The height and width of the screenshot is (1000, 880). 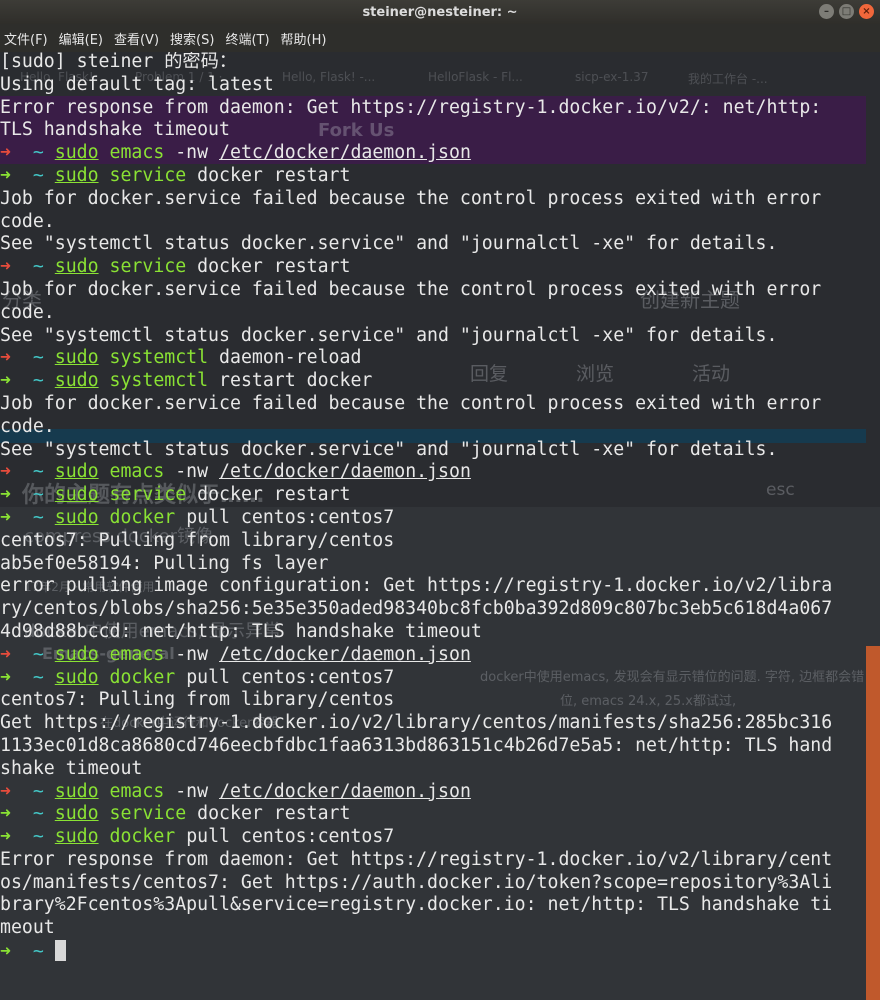 I want to click on terminal-line: ➜ ~, so click(x=440, y=951).